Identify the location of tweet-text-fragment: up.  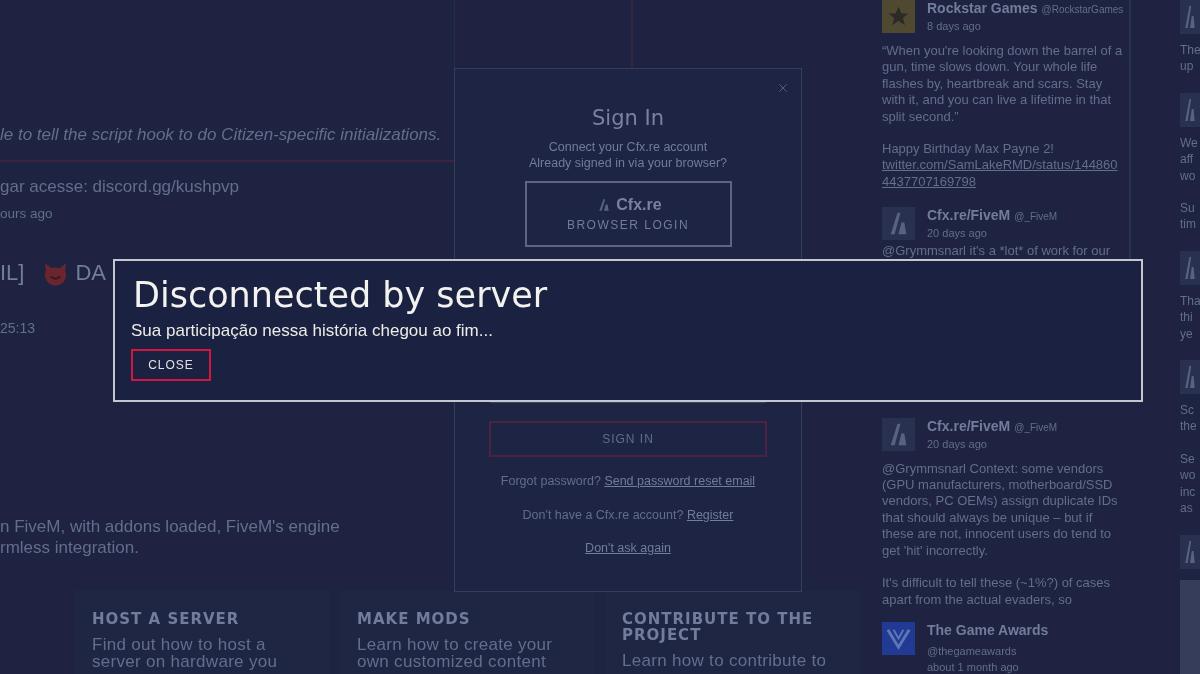
(1187, 66).